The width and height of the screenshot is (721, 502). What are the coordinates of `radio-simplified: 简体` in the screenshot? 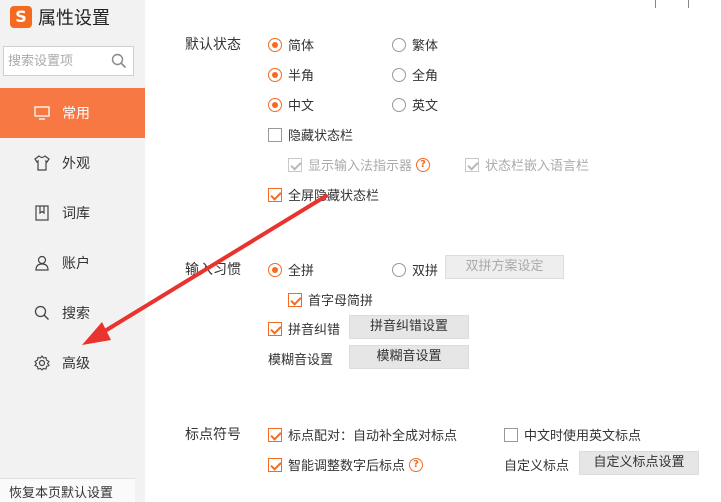 It's located at (291, 44).